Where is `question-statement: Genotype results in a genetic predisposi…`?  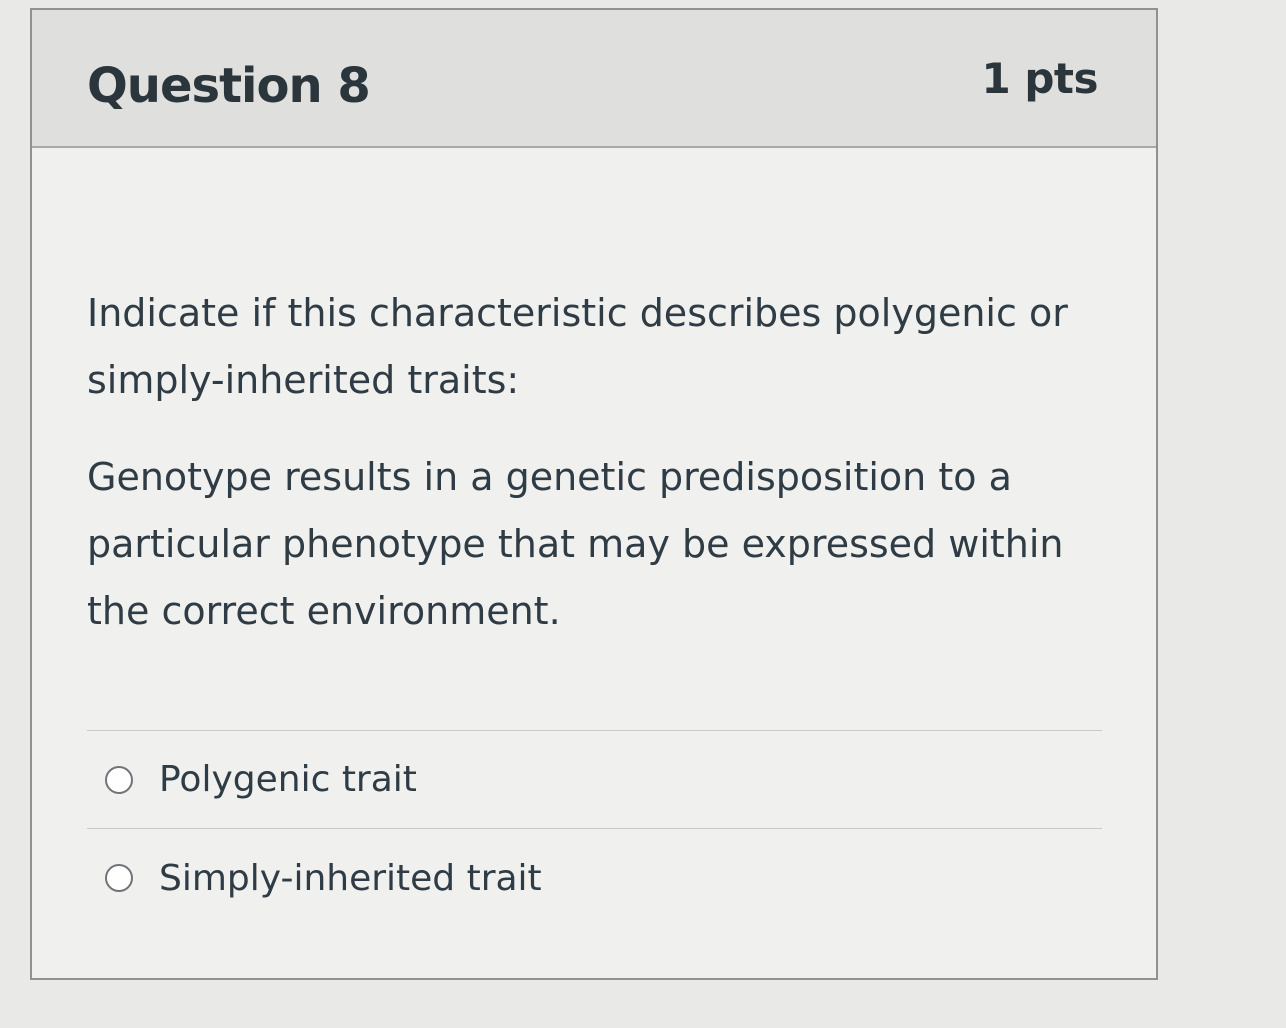 question-statement: Genotype results in a genetic predisposi… is located at coordinates (575, 544).